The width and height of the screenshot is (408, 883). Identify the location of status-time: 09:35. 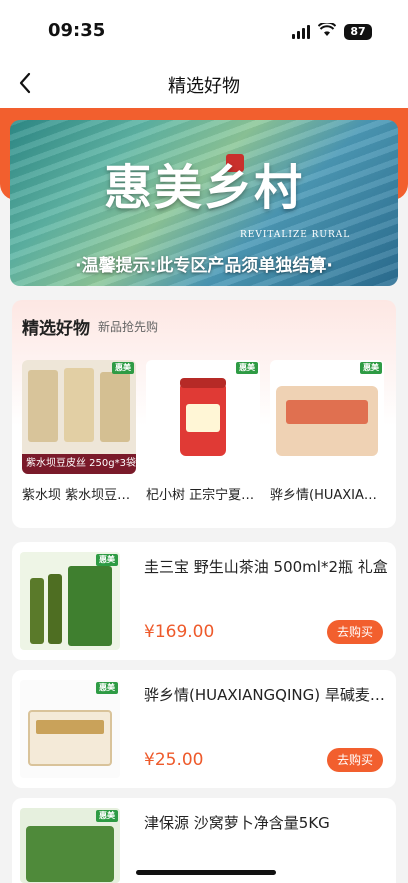
(77, 30).